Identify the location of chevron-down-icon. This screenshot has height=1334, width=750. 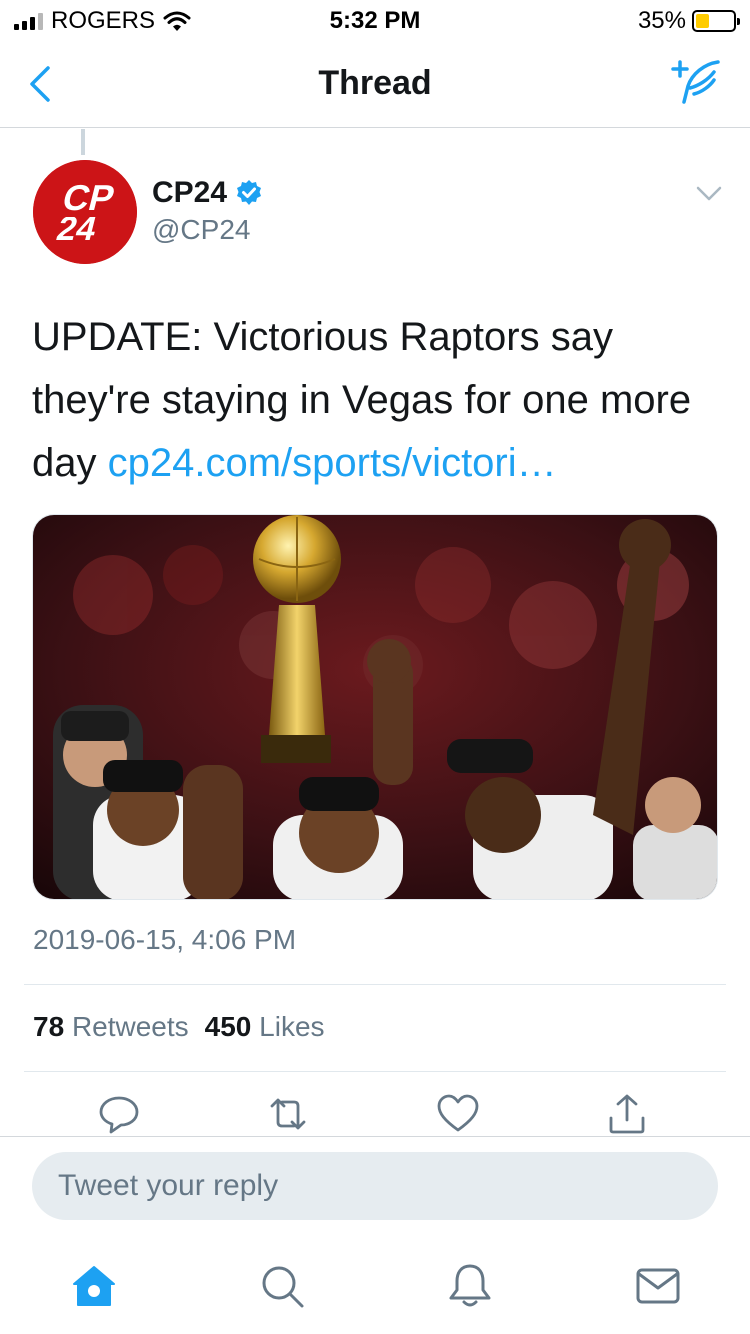
(709, 194).